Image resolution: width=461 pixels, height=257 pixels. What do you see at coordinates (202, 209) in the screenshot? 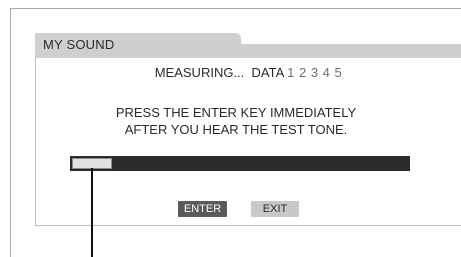
I see `enter-button: ENTER` at bounding box center [202, 209].